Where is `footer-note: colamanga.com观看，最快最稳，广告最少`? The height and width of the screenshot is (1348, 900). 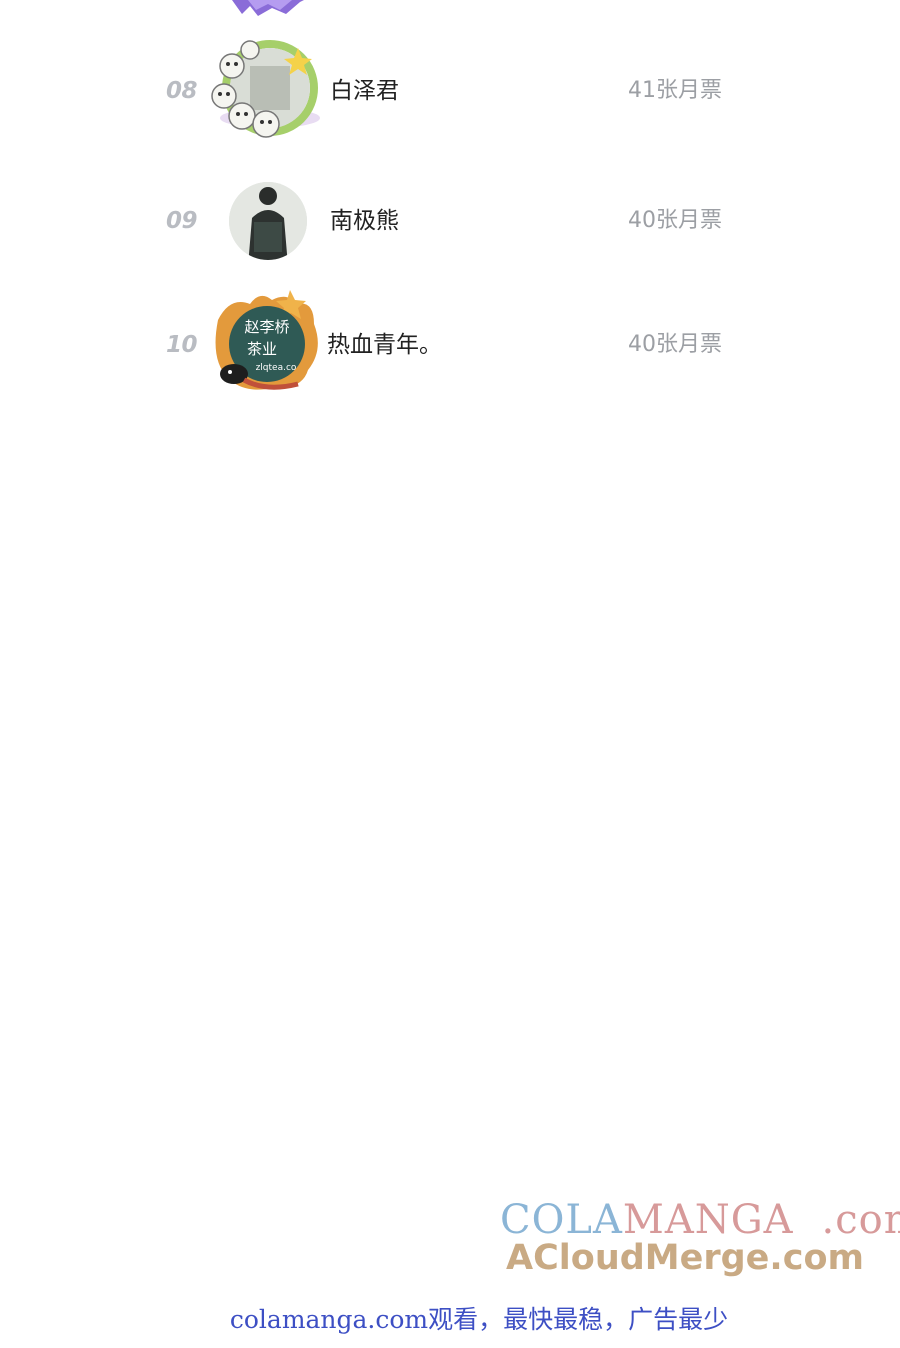
footer-note: colamanga.com观看，最快最稳，广告最少 is located at coordinates (450, 1320).